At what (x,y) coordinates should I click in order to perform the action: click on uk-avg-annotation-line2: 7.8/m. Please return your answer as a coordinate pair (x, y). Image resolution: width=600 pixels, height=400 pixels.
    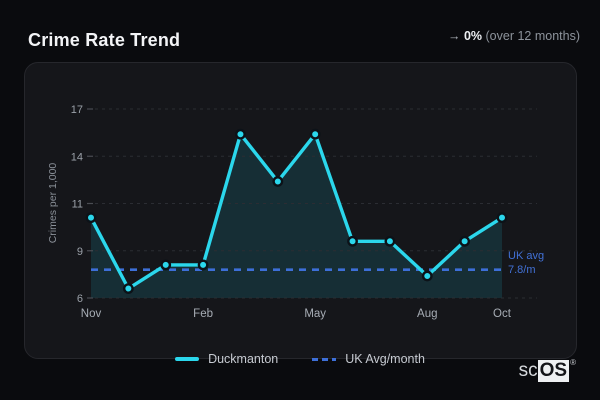
    Looking at the image, I should click on (522, 270).